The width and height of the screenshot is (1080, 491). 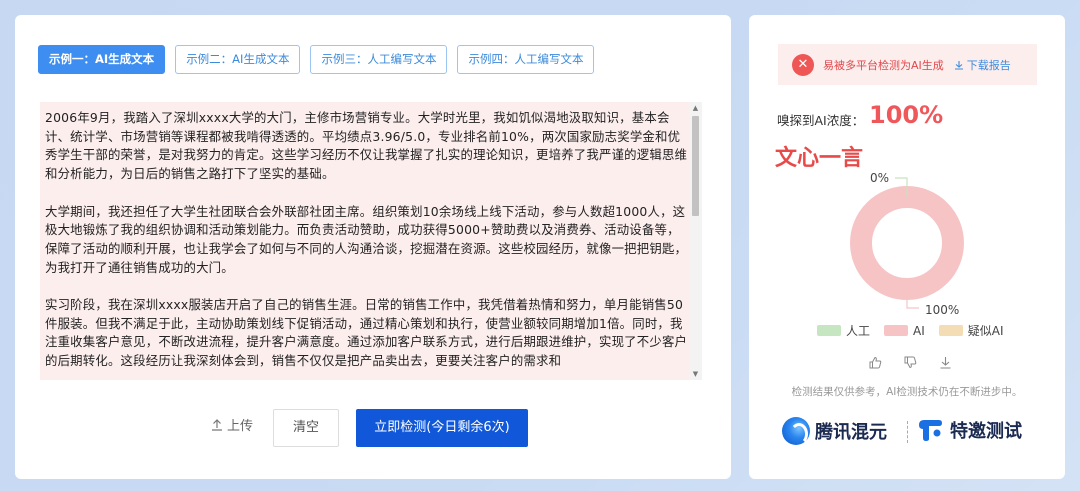 What do you see at coordinates (695, 166) in the screenshot?
I see `scroll-thumb` at bounding box center [695, 166].